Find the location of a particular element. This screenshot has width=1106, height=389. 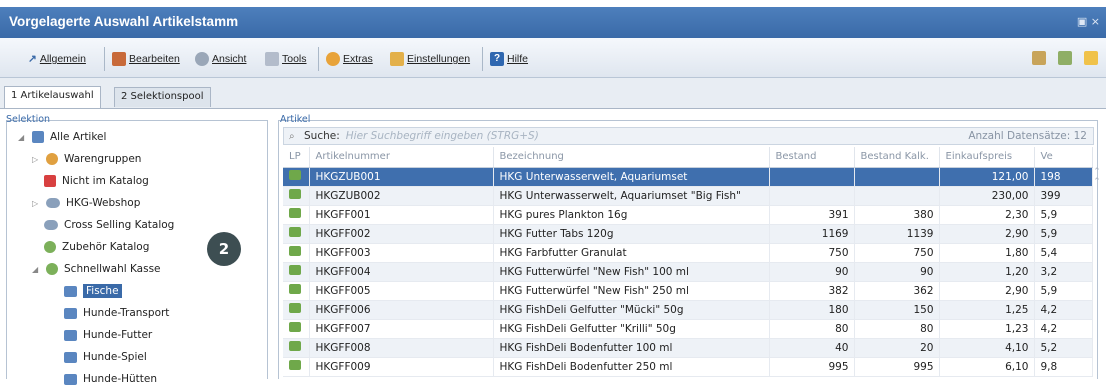

artikelnummer-cell: HKGFF008 is located at coordinates (401, 348).